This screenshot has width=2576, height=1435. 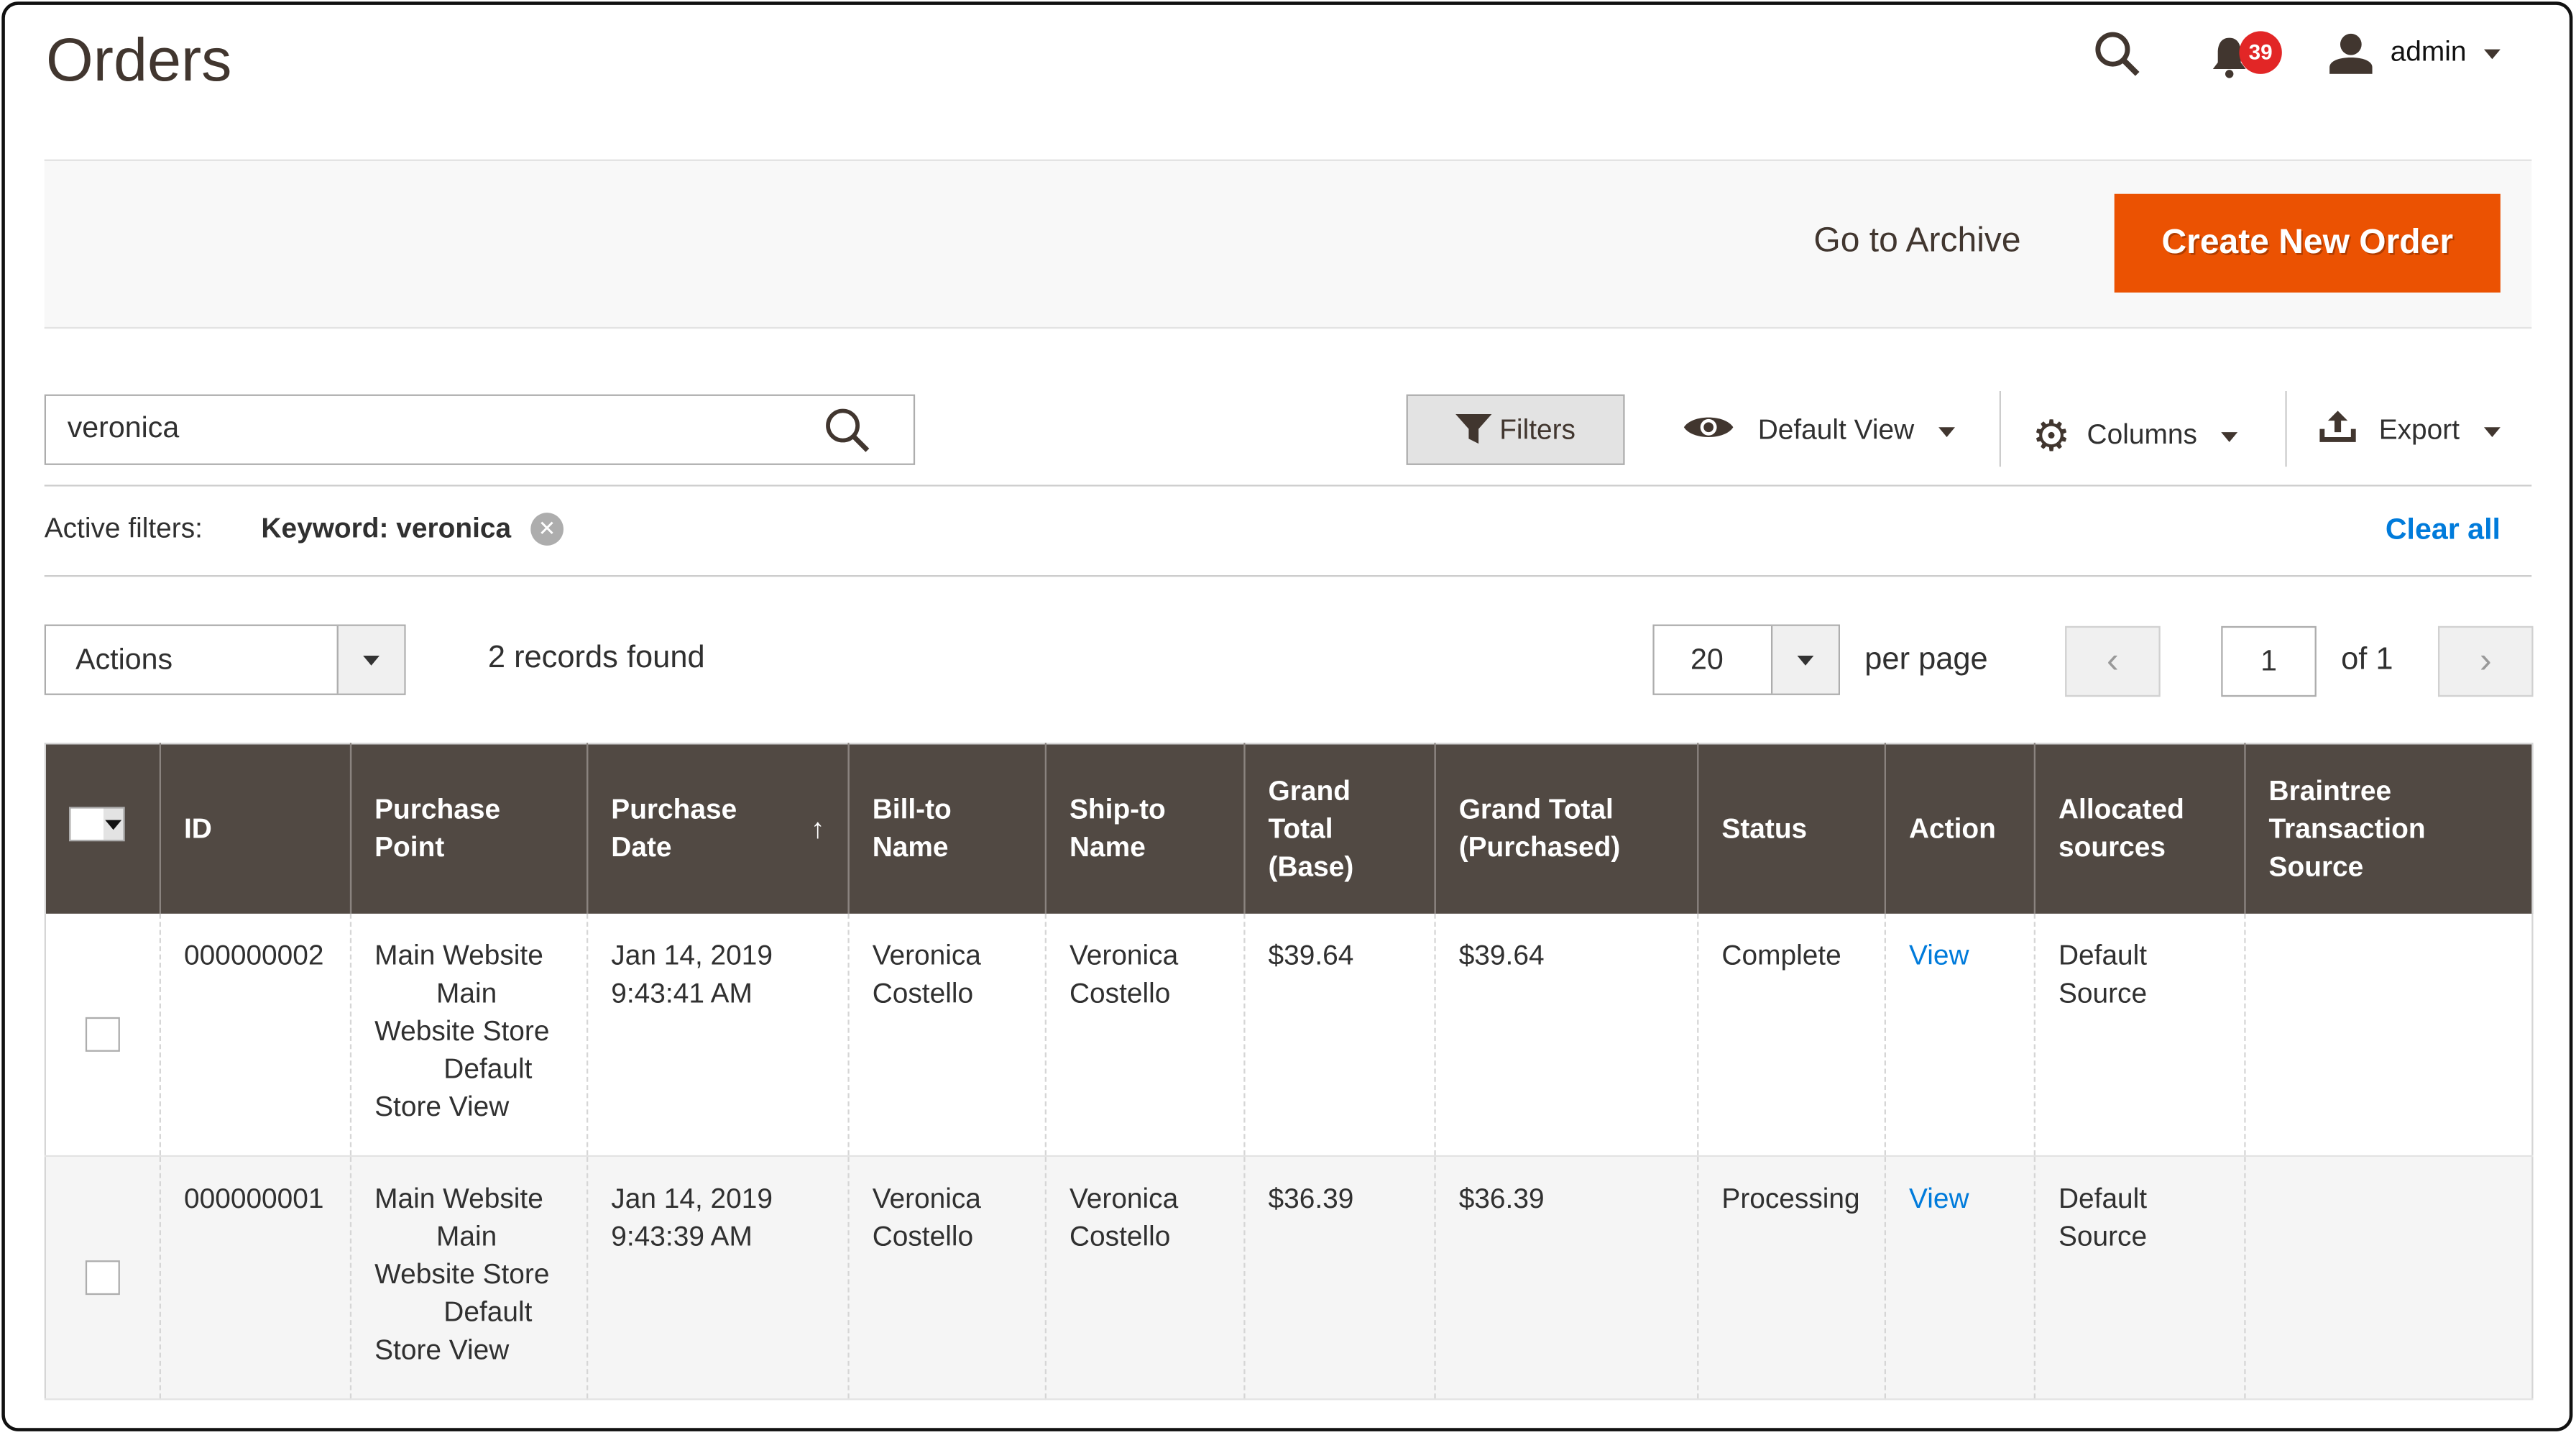 What do you see at coordinates (255, 1034) in the screenshot?
I see `id-cell: 000000002` at bounding box center [255, 1034].